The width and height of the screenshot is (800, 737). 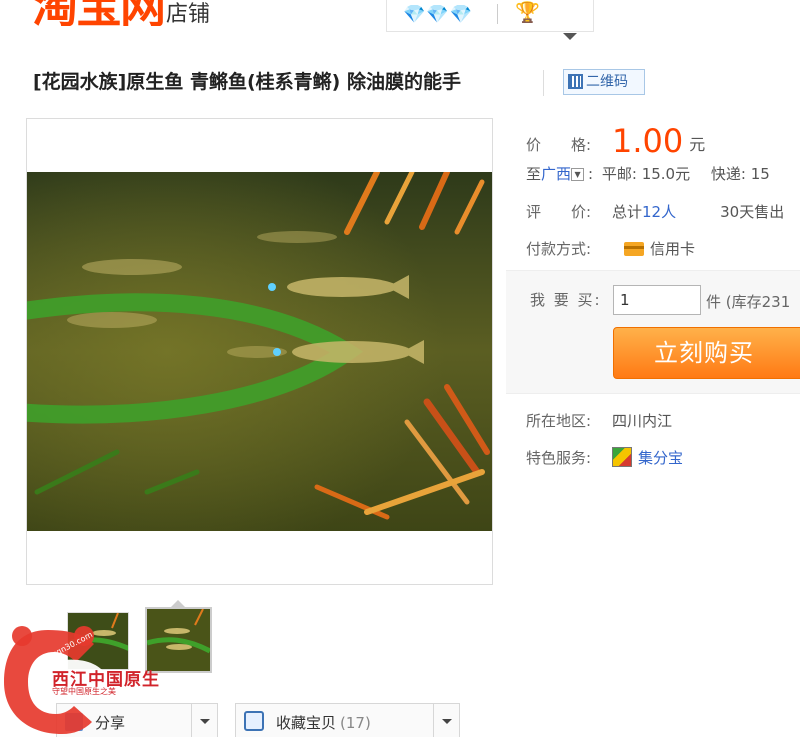 I want to click on favorite-dropdown: 收藏宝贝 (17), so click(x=347, y=720).